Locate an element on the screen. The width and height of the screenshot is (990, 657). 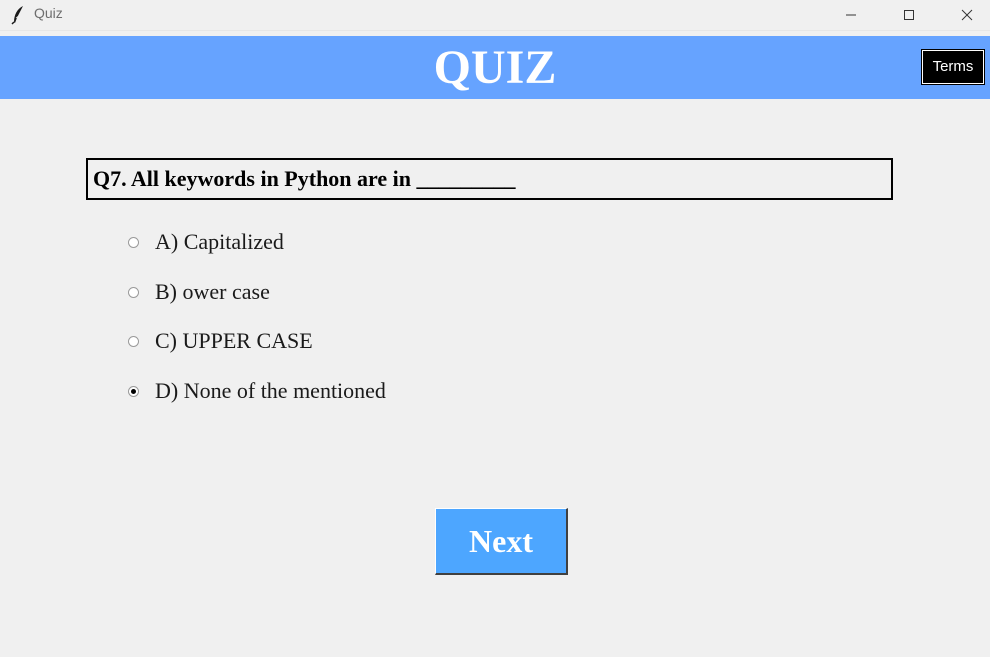
option-a: A) Capitalized is located at coordinates (206, 242).